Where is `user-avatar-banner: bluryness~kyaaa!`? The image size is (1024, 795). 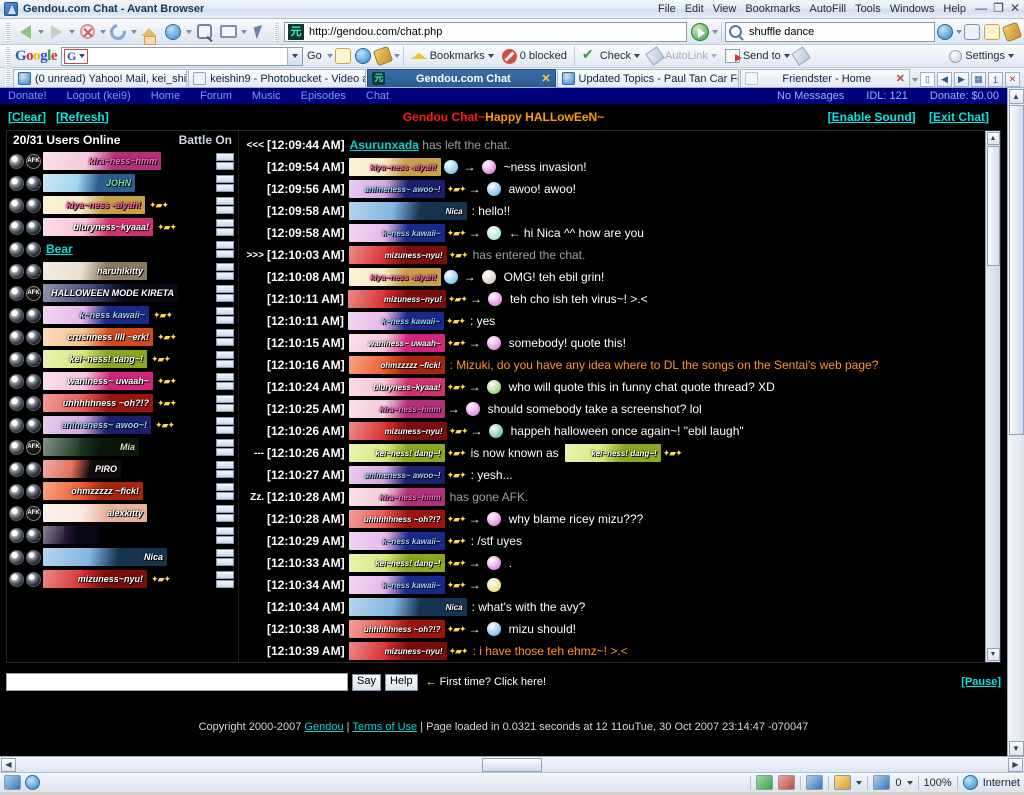 user-avatar-banner: bluryness~kyaaa! is located at coordinates (396, 387).